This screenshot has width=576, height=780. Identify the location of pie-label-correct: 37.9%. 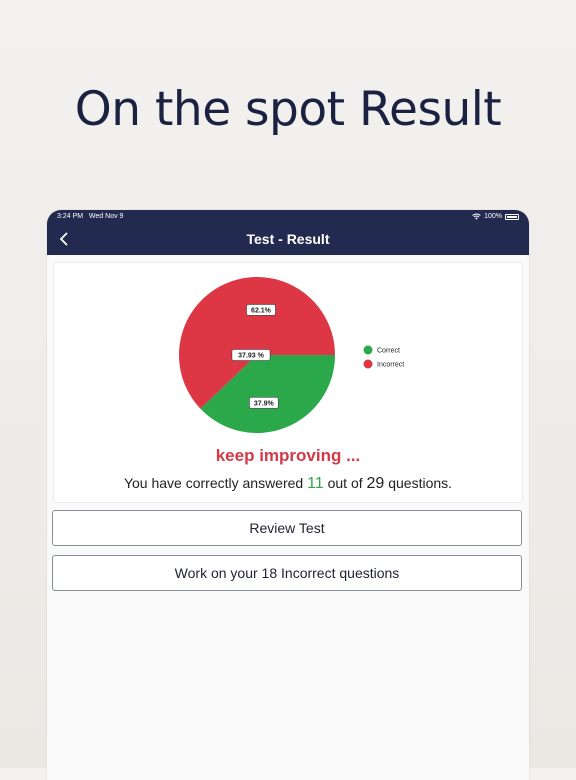
(264, 403).